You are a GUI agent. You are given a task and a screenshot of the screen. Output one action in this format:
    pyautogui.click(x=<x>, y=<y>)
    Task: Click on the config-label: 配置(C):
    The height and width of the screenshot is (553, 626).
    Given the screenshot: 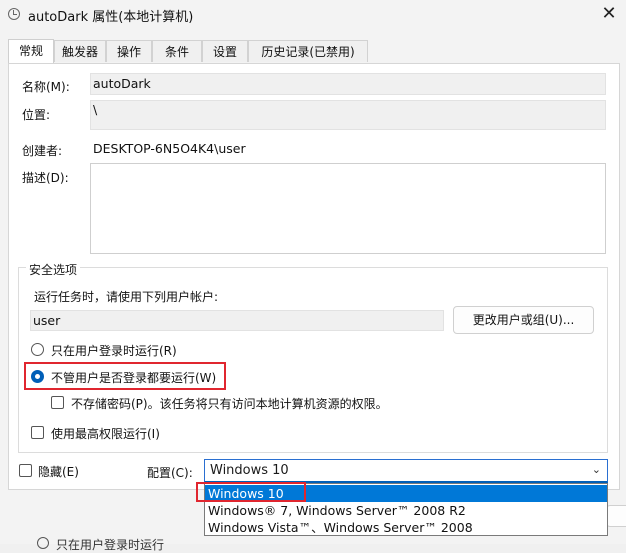 What is the action you would take?
    pyautogui.click(x=170, y=473)
    